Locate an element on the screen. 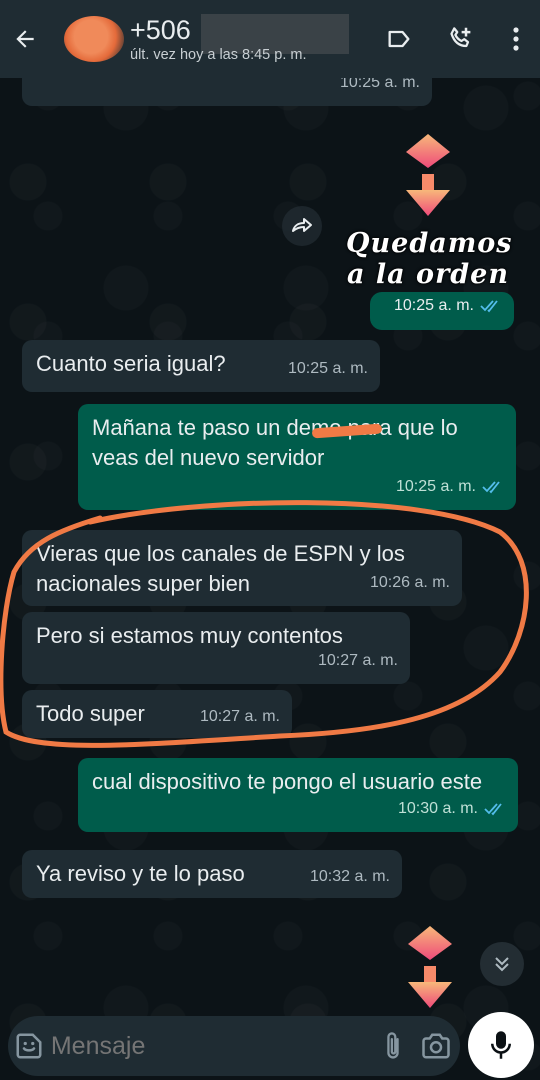  chevron-double-down-icon is located at coordinates (502, 964).